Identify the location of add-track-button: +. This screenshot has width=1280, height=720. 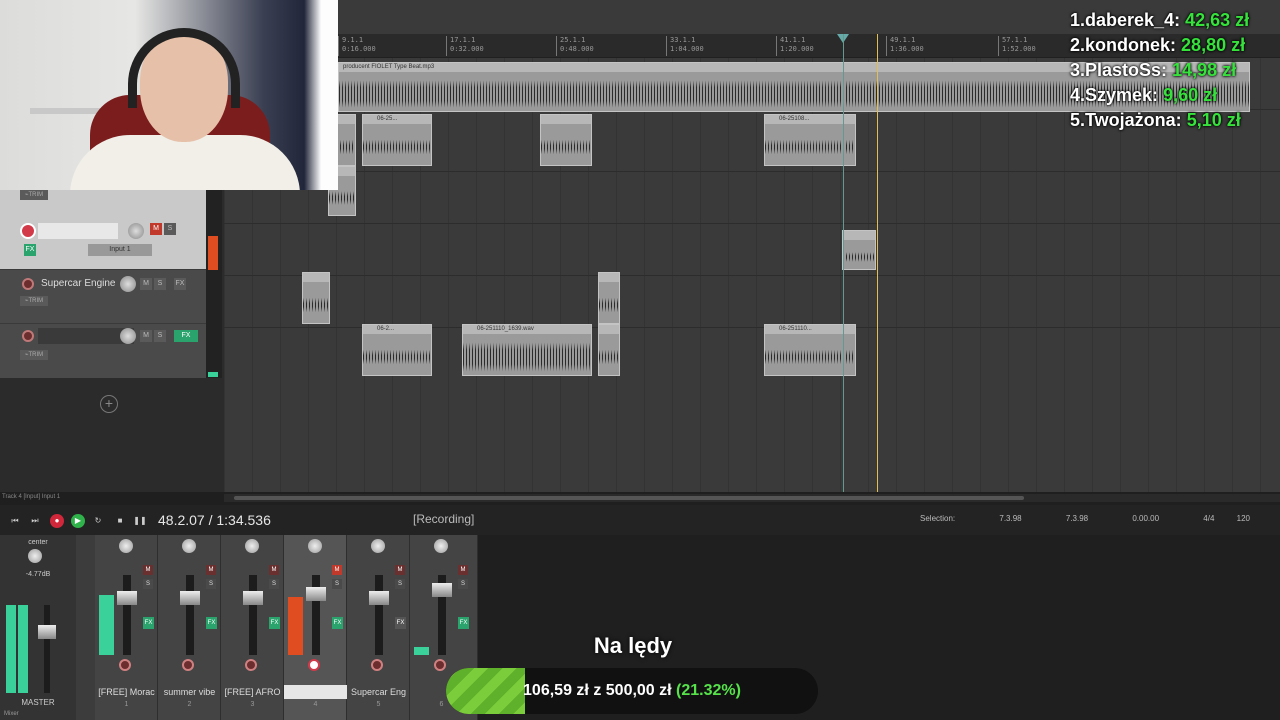
(109, 404).